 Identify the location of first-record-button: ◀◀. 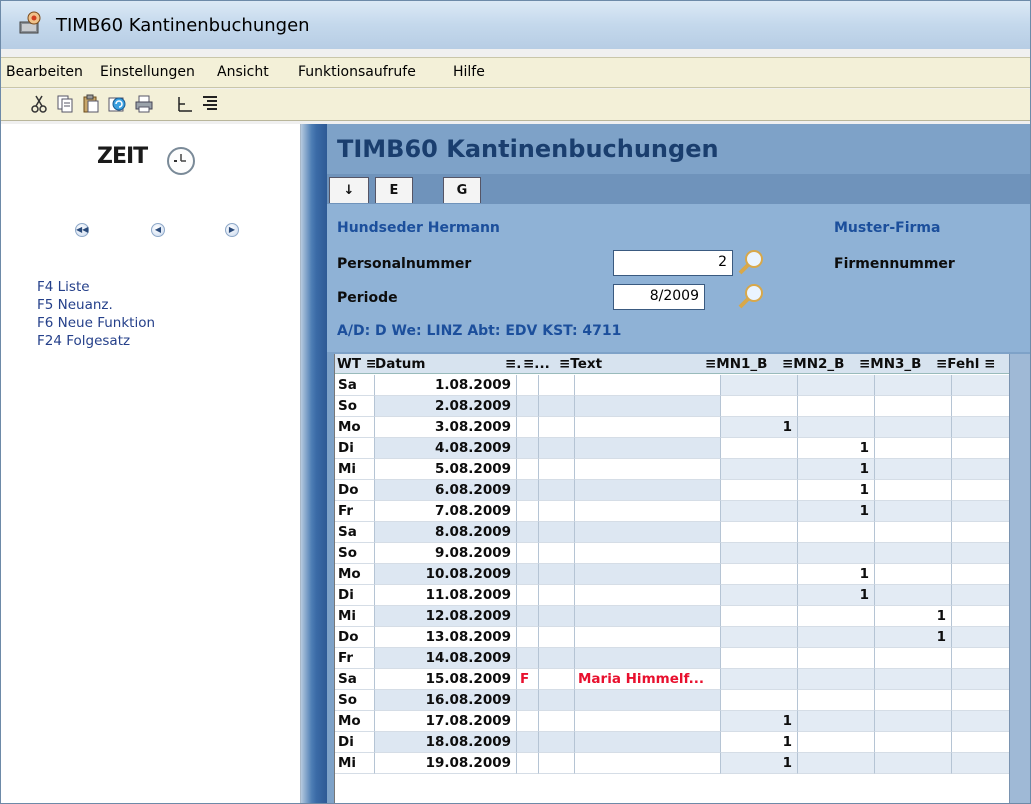
(82, 230).